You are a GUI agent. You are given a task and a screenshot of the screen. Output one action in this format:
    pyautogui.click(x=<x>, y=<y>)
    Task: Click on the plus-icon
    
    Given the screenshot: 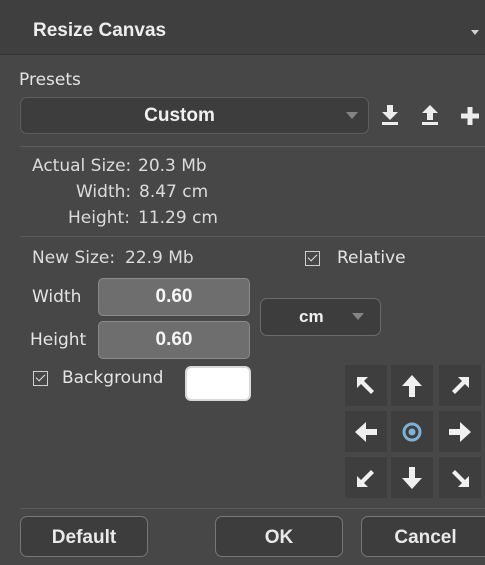 What is the action you would take?
    pyautogui.click(x=470, y=116)
    